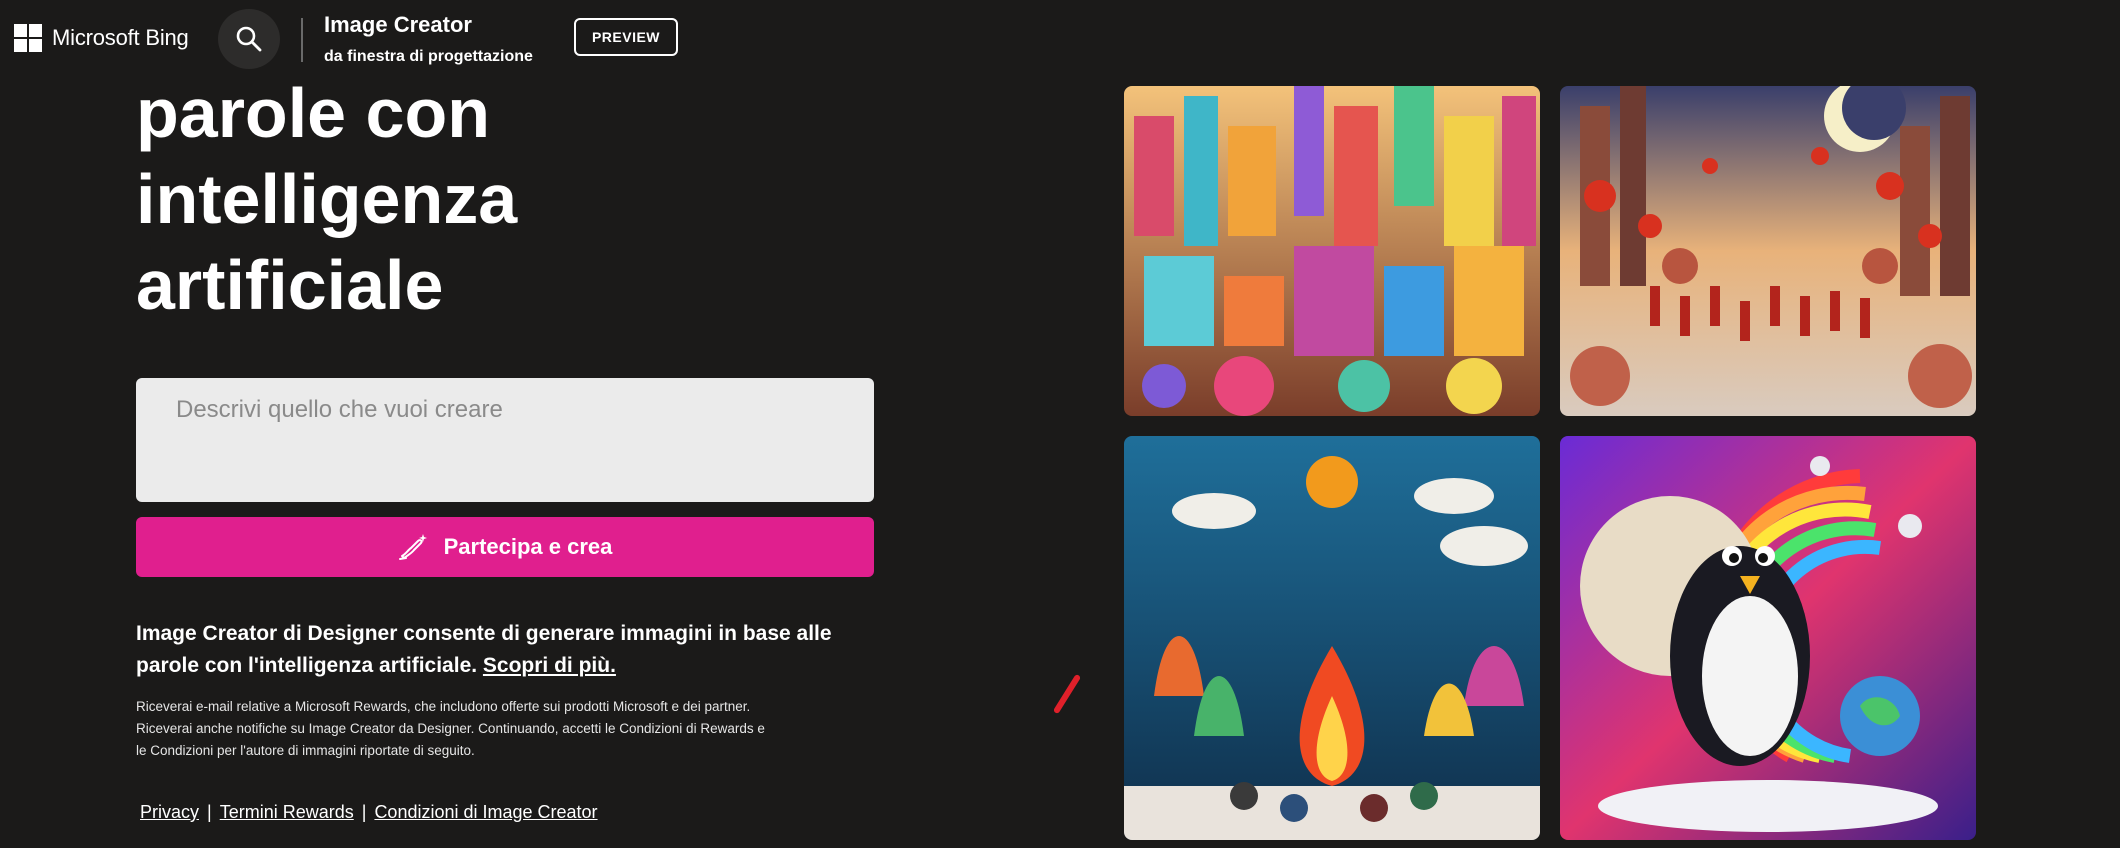  I want to click on prompt-input, so click(505, 410).